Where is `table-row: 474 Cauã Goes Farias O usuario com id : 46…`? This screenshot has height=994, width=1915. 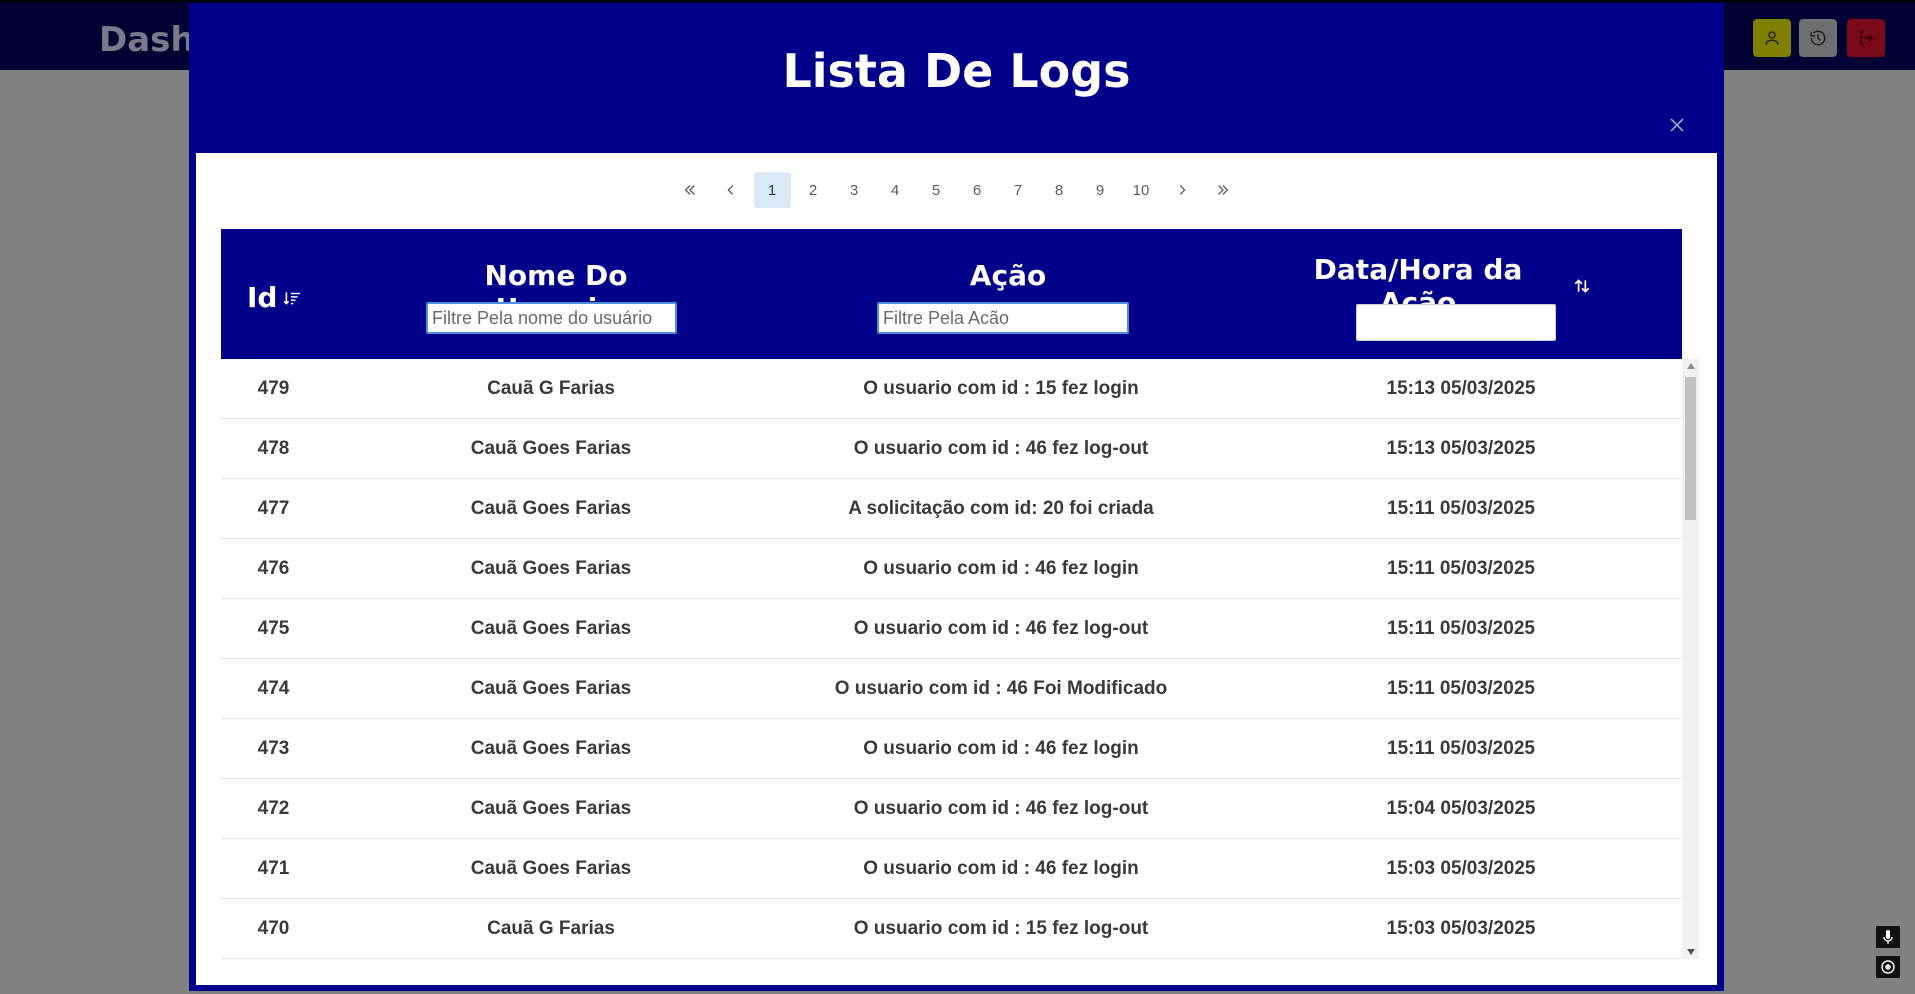 table-row: 474 Cauã Goes Farias O usuario com id : 46… is located at coordinates (951, 689).